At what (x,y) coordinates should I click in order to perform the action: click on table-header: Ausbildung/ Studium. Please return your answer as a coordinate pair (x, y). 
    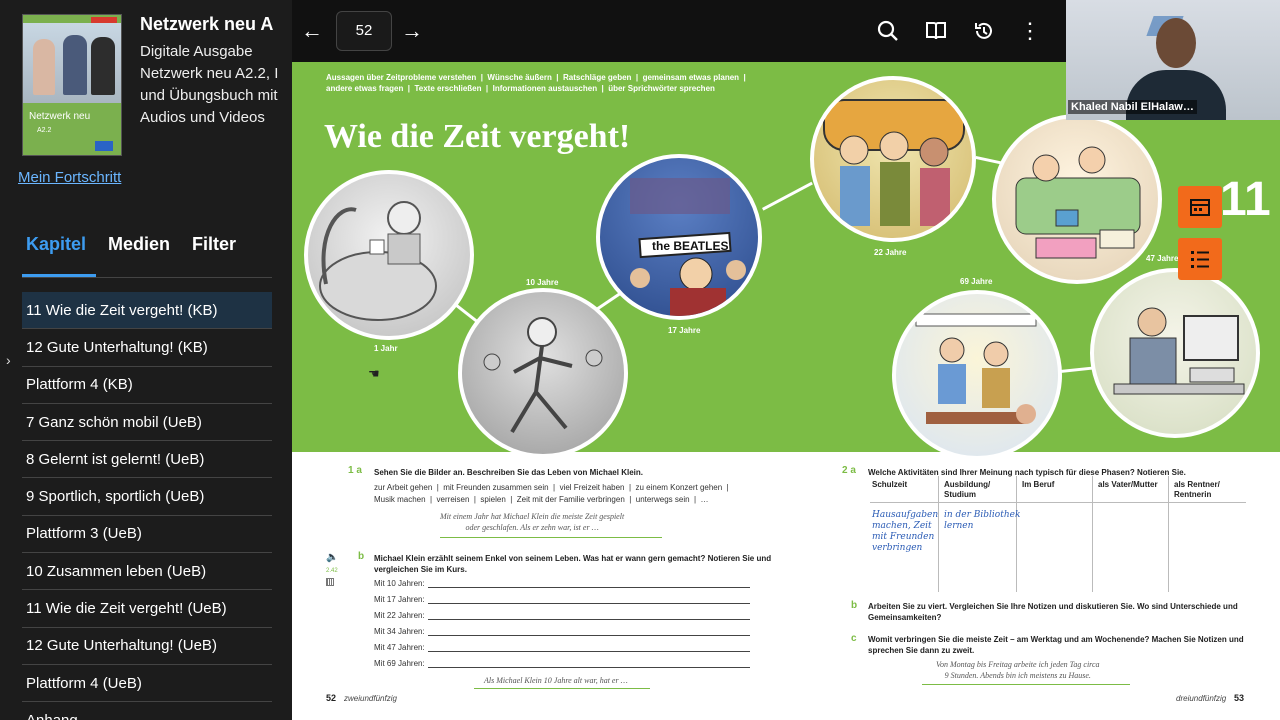
    Looking at the image, I should click on (967, 489).